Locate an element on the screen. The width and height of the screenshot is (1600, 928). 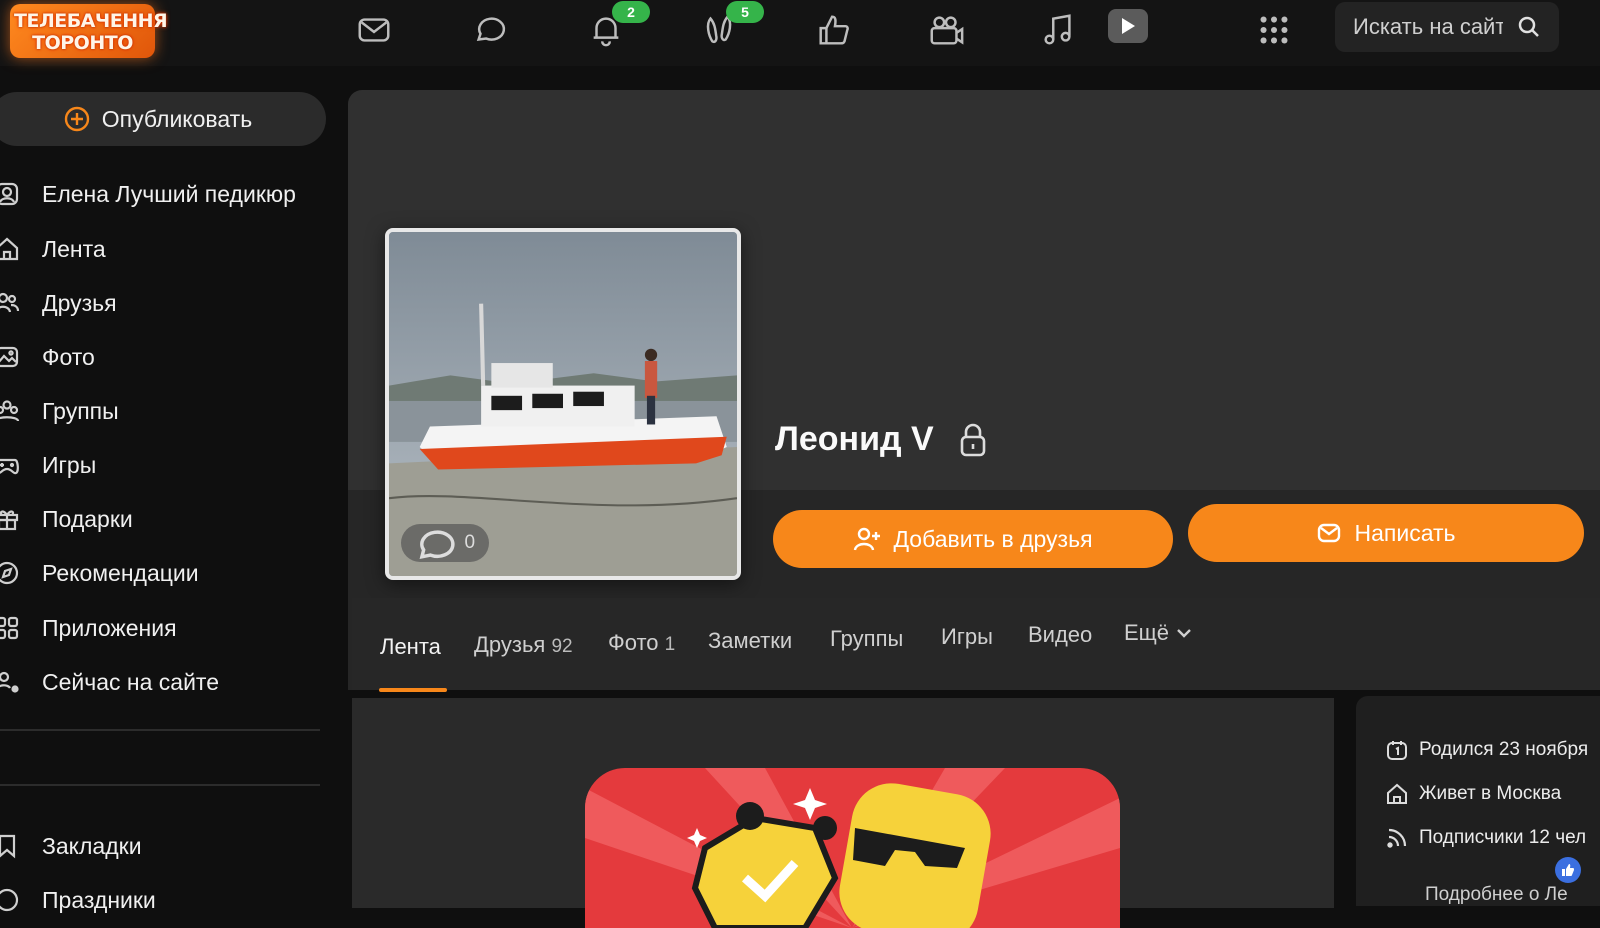
logo-line-2: ТОРОНТО is located at coordinates (82, 43).